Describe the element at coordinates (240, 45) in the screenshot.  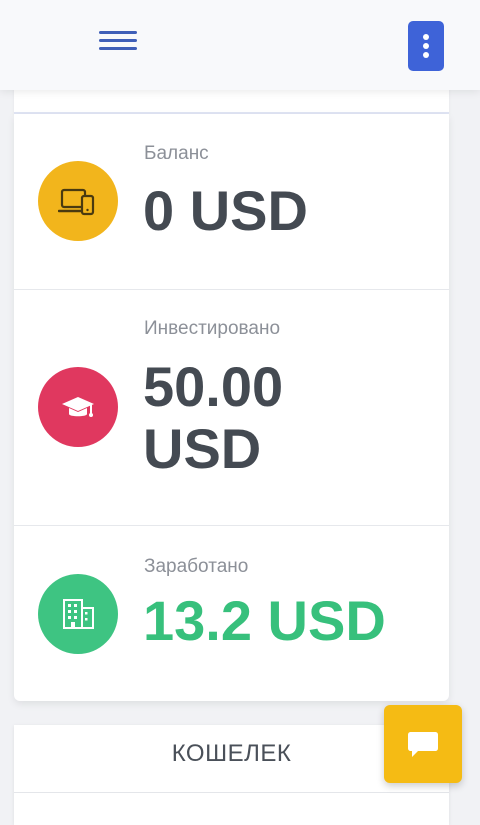
I see `top-app-bar` at that location.